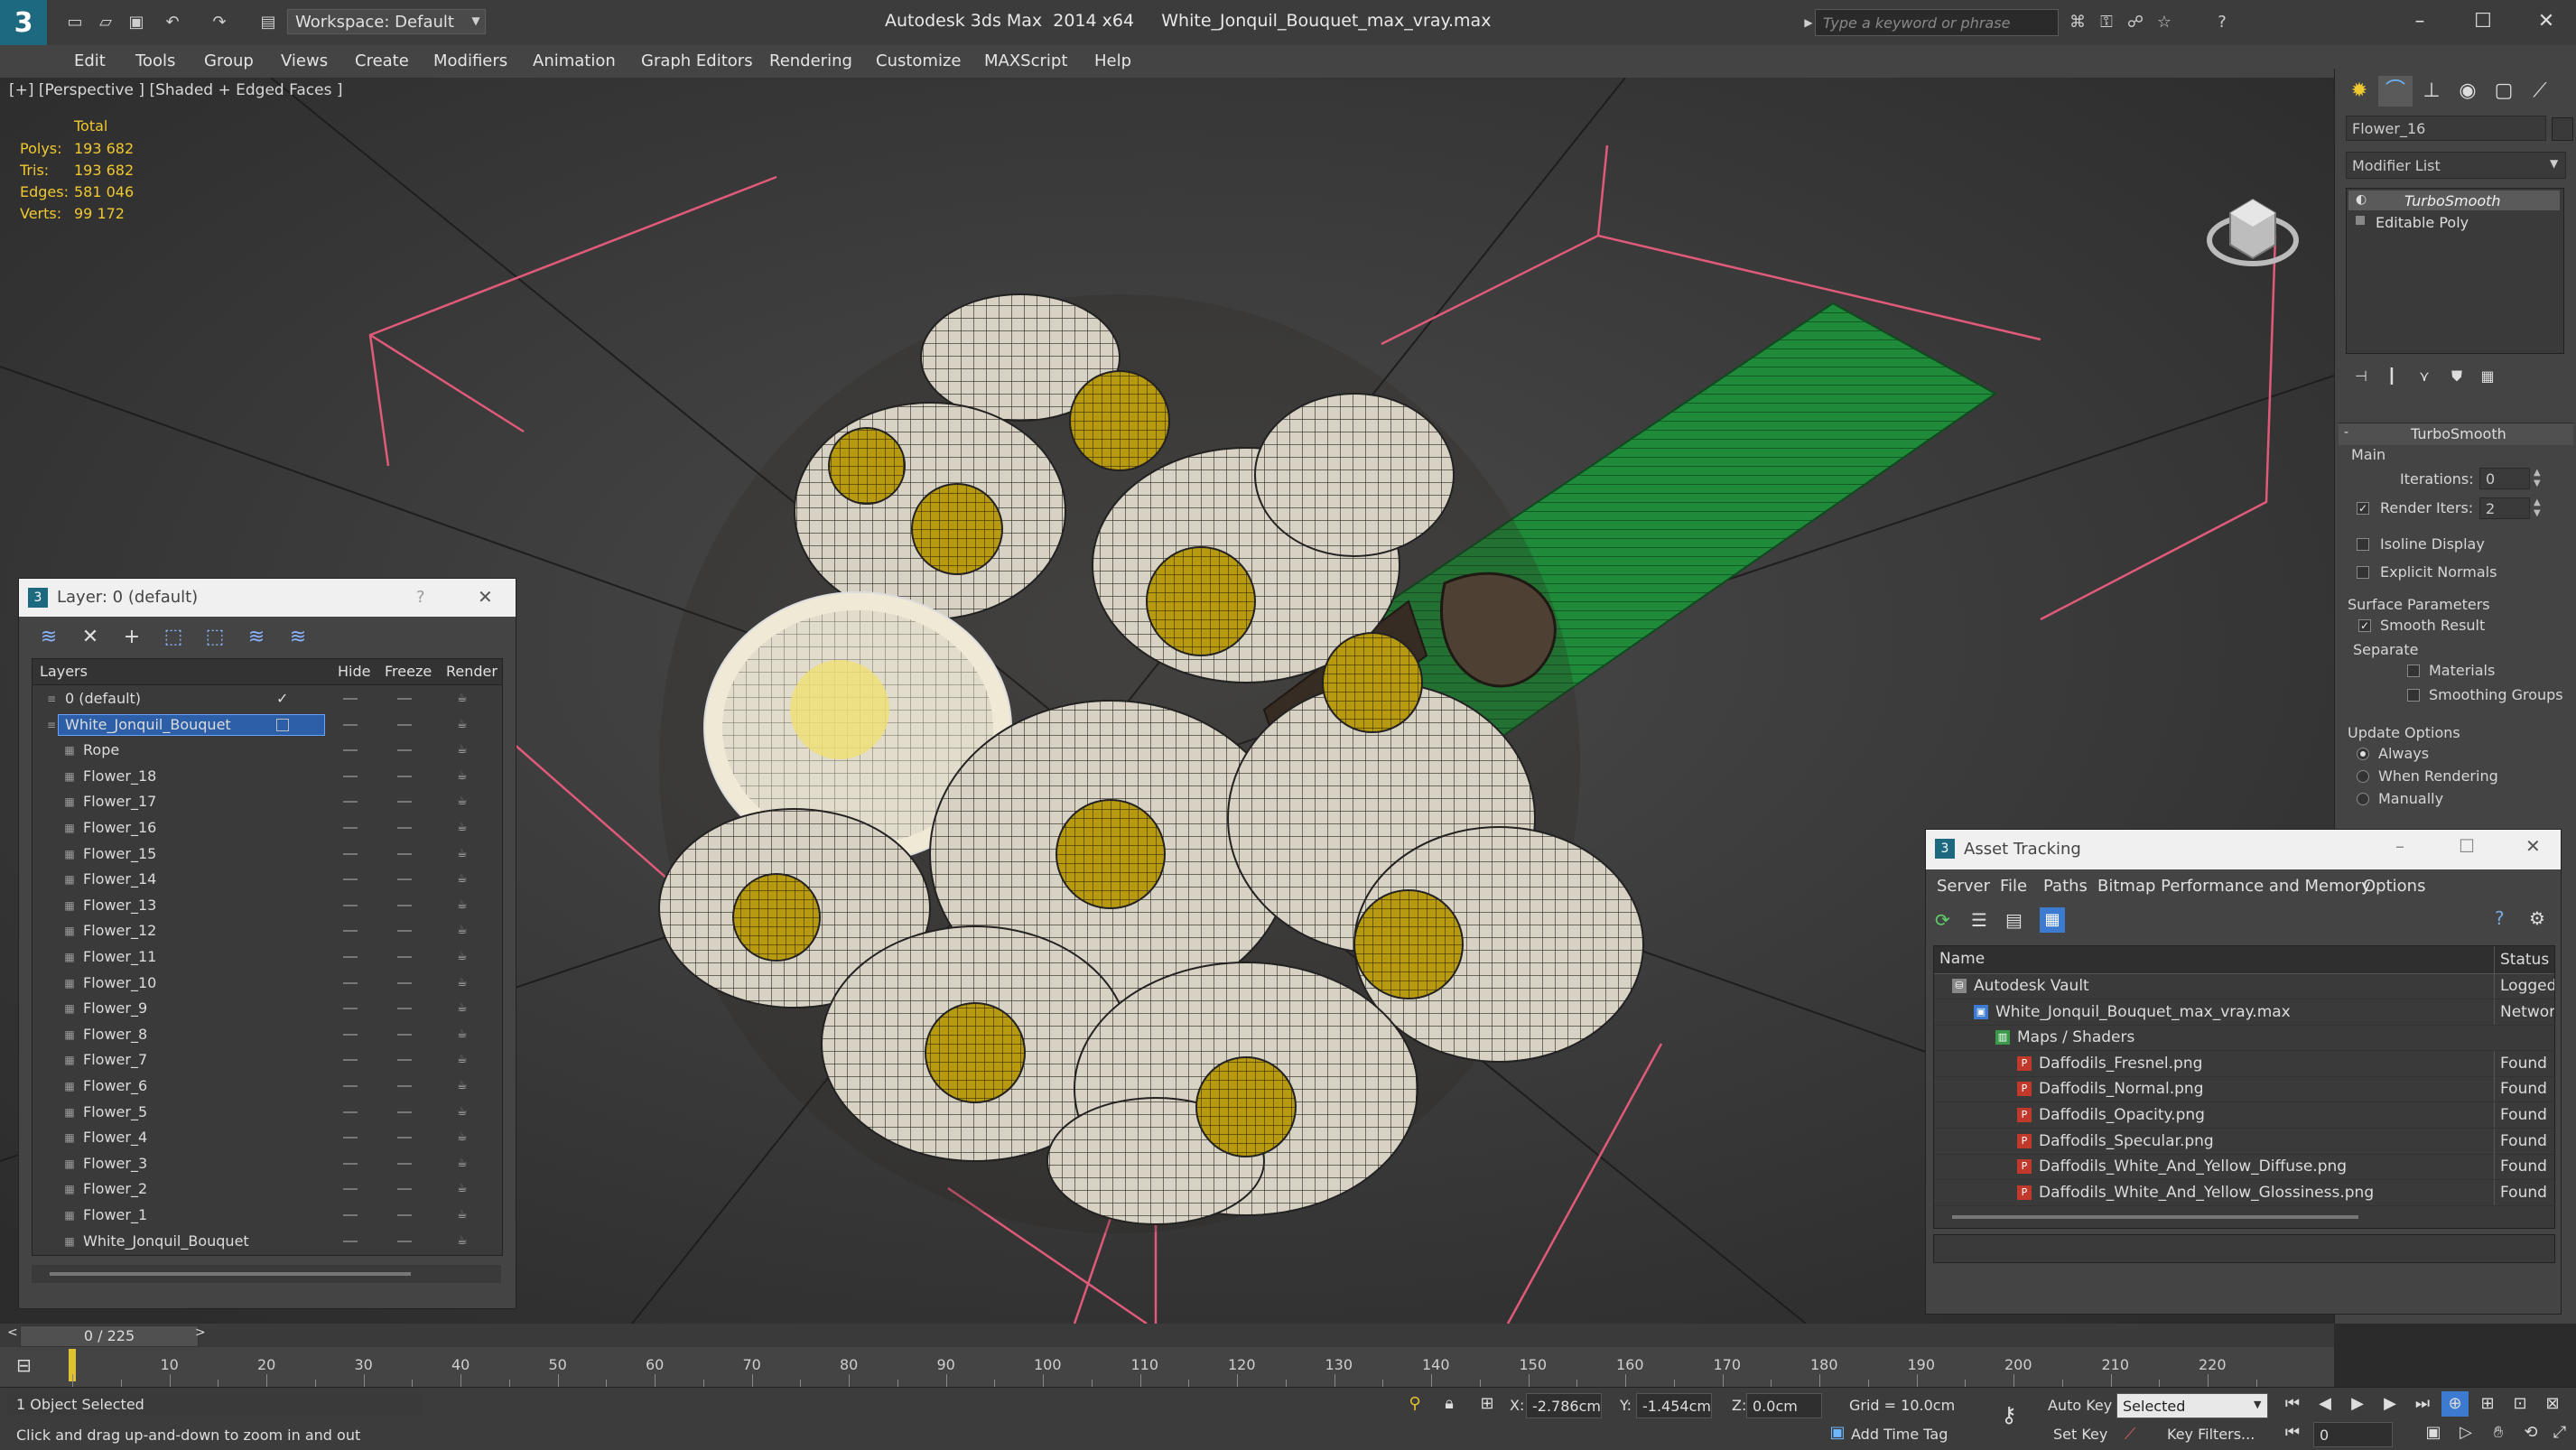 Image resolution: width=2576 pixels, height=1450 pixels. What do you see at coordinates (2361, 376) in the screenshot?
I see `pin-stack-icon: ⊣` at bounding box center [2361, 376].